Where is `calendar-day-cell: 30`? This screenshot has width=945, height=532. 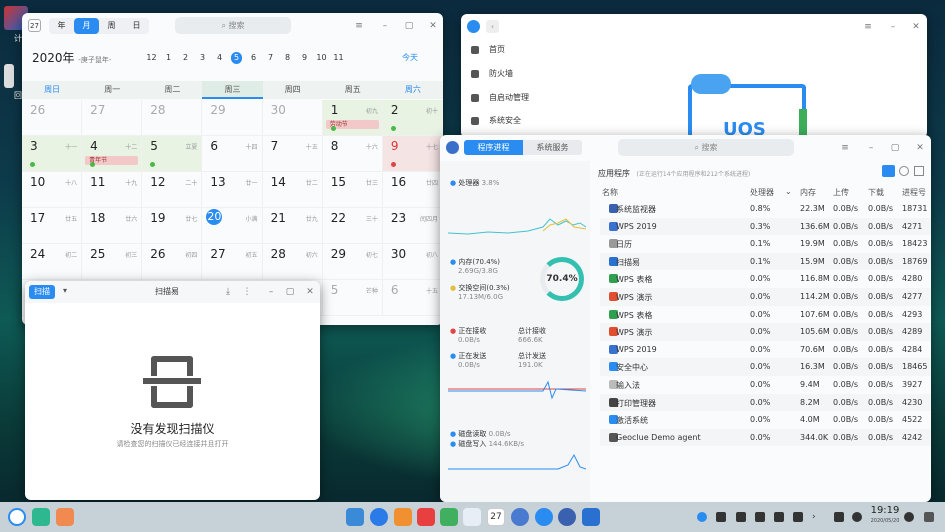
calendar-day-cell: 30 is located at coordinates (292, 118).